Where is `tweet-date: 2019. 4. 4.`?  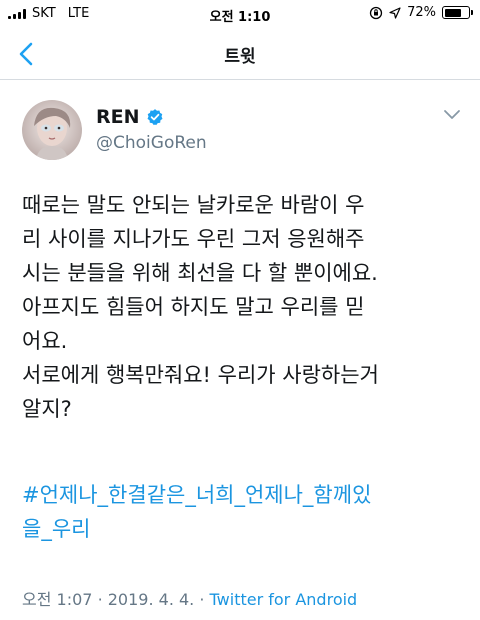 tweet-date: 2019. 4. 4. is located at coordinates (151, 599).